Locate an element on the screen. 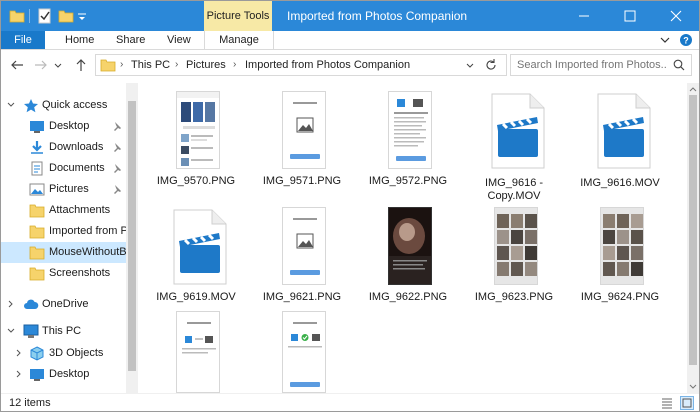 The height and width of the screenshot is (412, 700). up-button is located at coordinates (81, 65).